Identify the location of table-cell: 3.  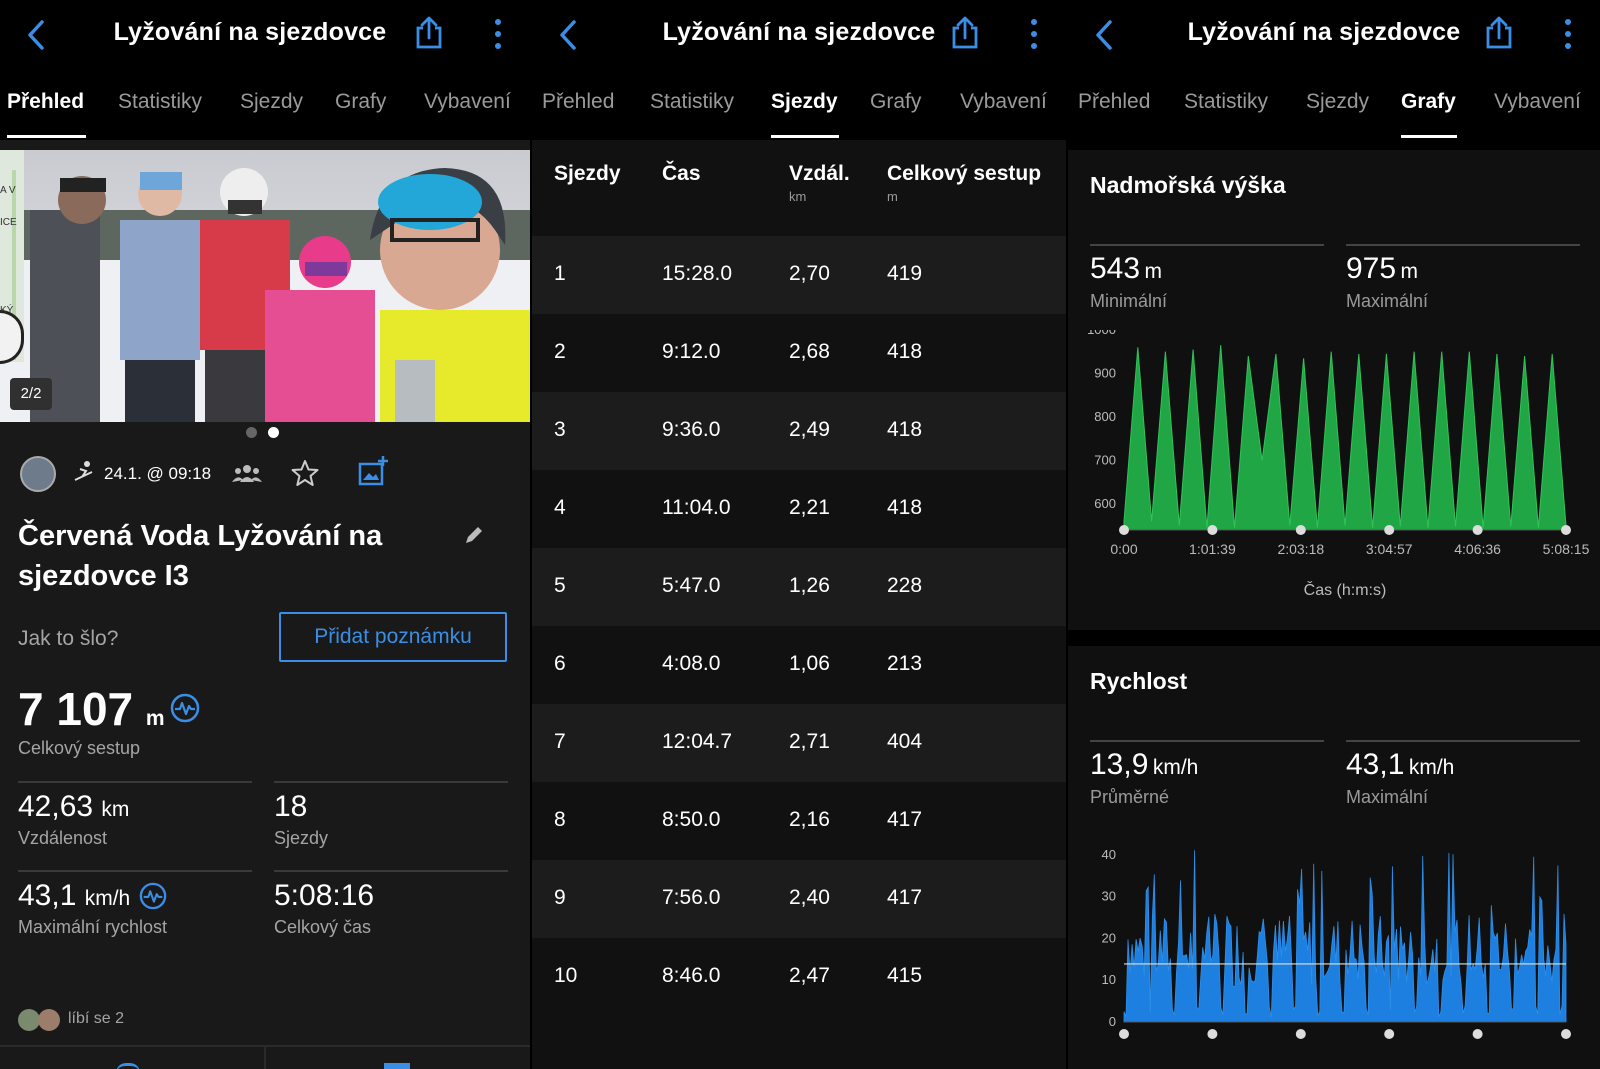
(560, 429).